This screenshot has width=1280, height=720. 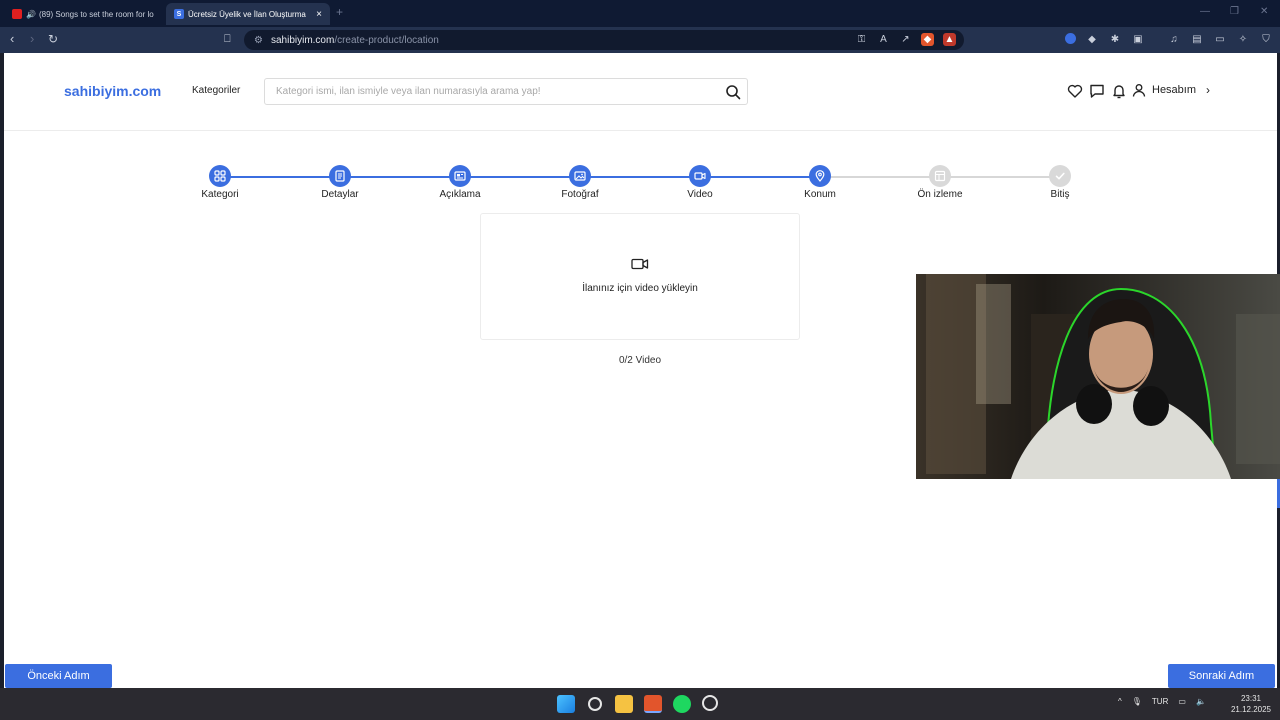 I want to click on layout-icon, so click(x=940, y=176).